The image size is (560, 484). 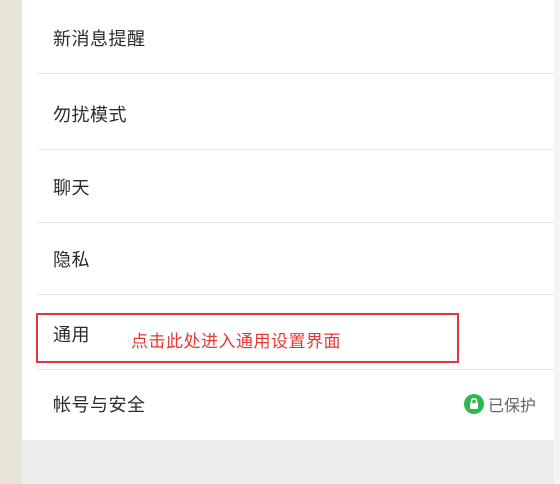 I want to click on settings-item-do-not-disturb: 勿扰模式, so click(x=288, y=114).